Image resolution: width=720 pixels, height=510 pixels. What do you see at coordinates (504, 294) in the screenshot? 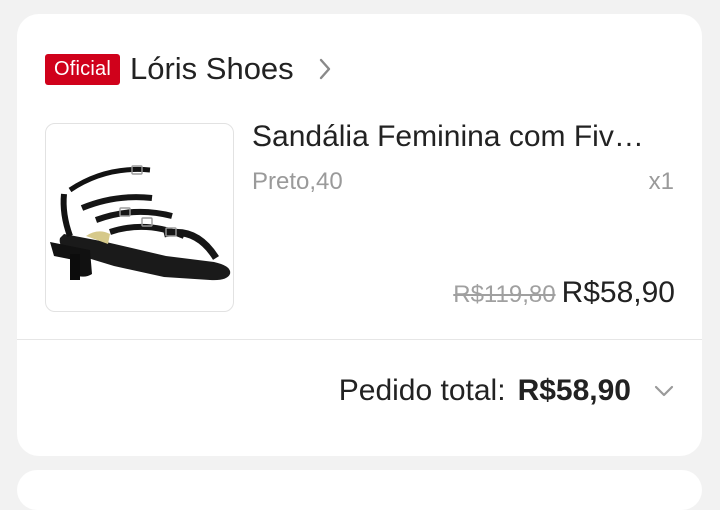
I see `original-price: R$119,80` at bounding box center [504, 294].